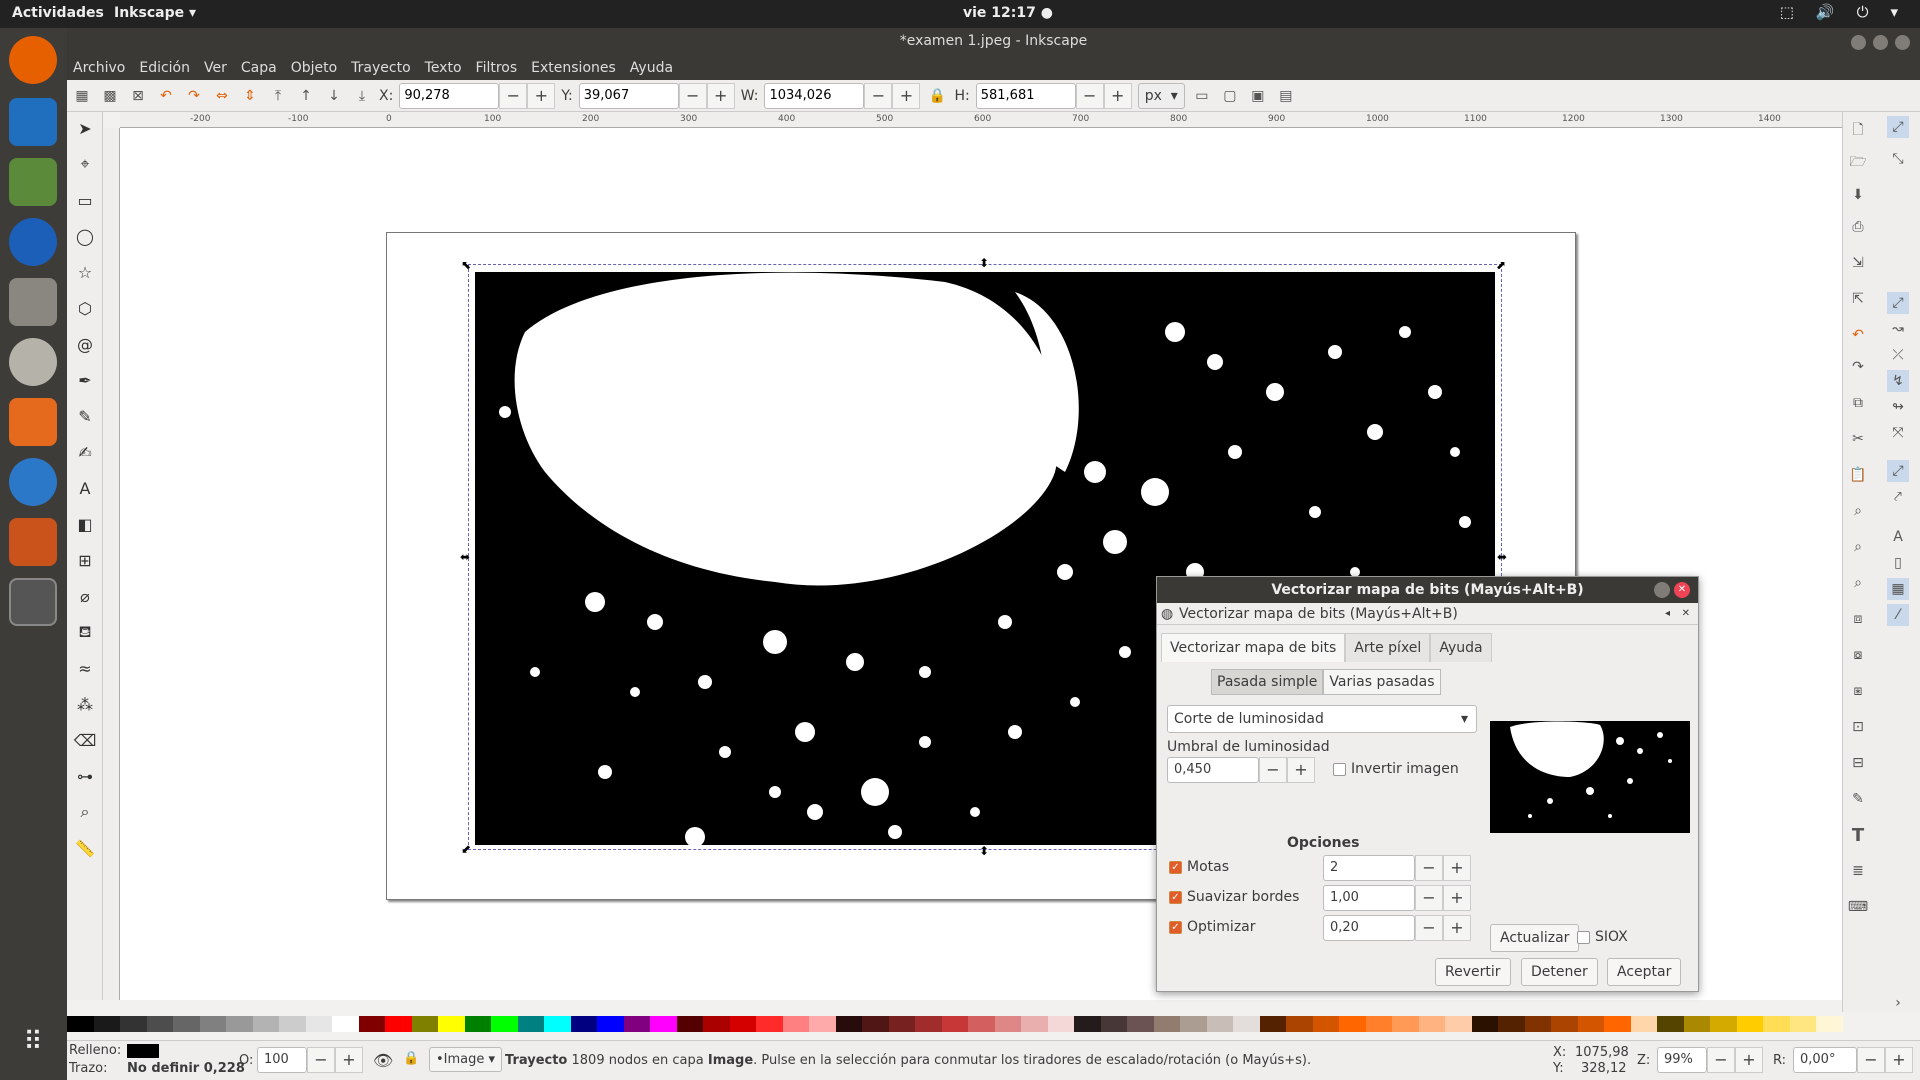  Describe the element at coordinates (259, 68) in the screenshot. I see `menu-capa: Capa` at that location.